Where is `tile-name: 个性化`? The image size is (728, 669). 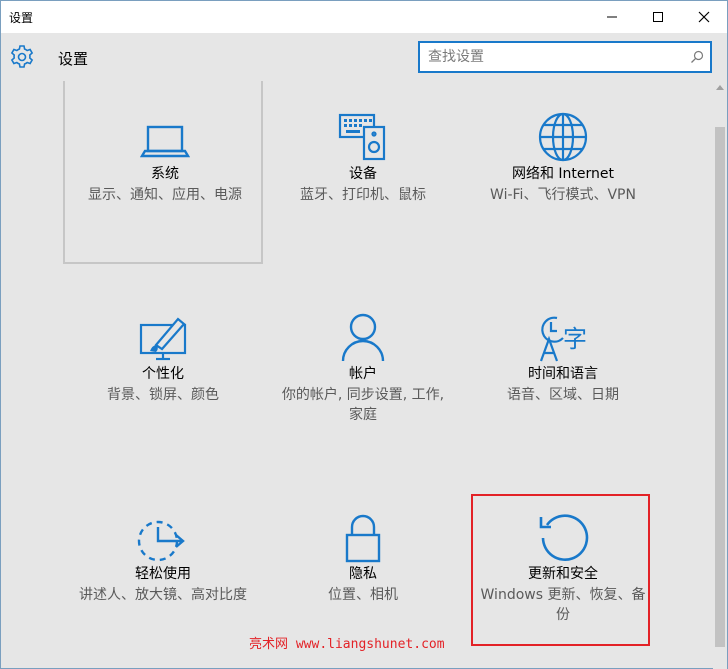
tile-name: 个性化 is located at coordinates (163, 374).